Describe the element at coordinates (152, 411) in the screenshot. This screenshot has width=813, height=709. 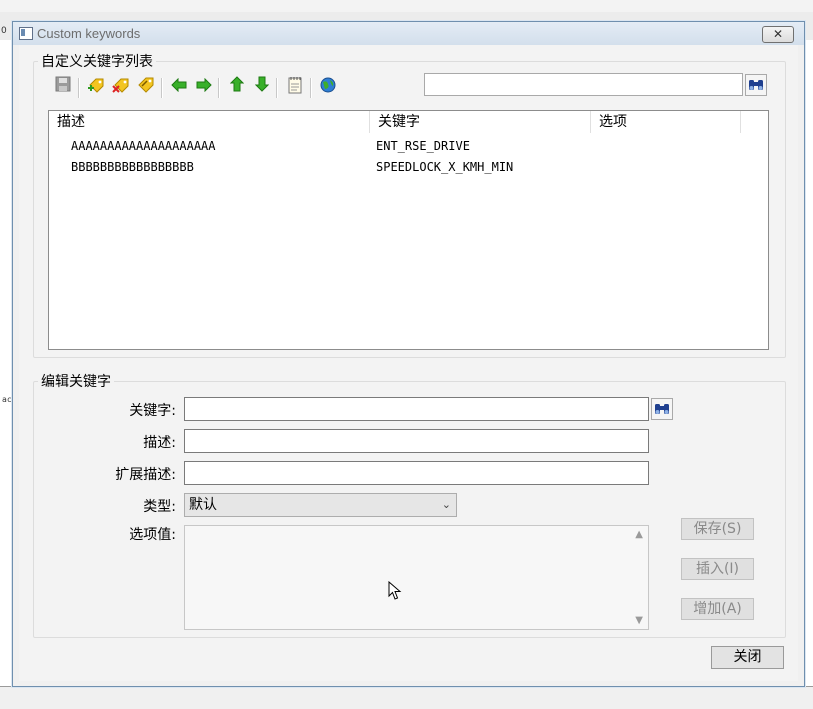
I see `keyword-label: 关键字:` at that location.